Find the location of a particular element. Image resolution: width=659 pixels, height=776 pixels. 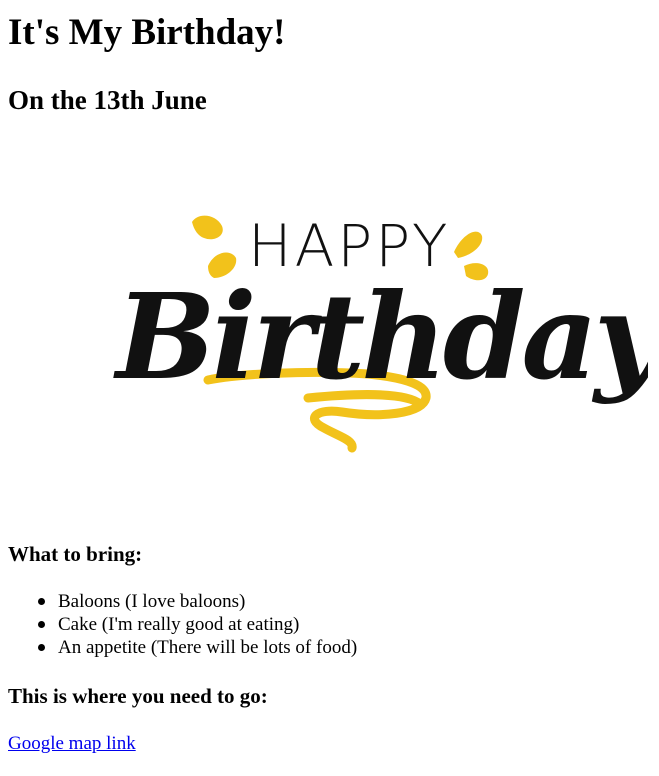

directions-heading: This is where you need to go: is located at coordinates (138, 696).